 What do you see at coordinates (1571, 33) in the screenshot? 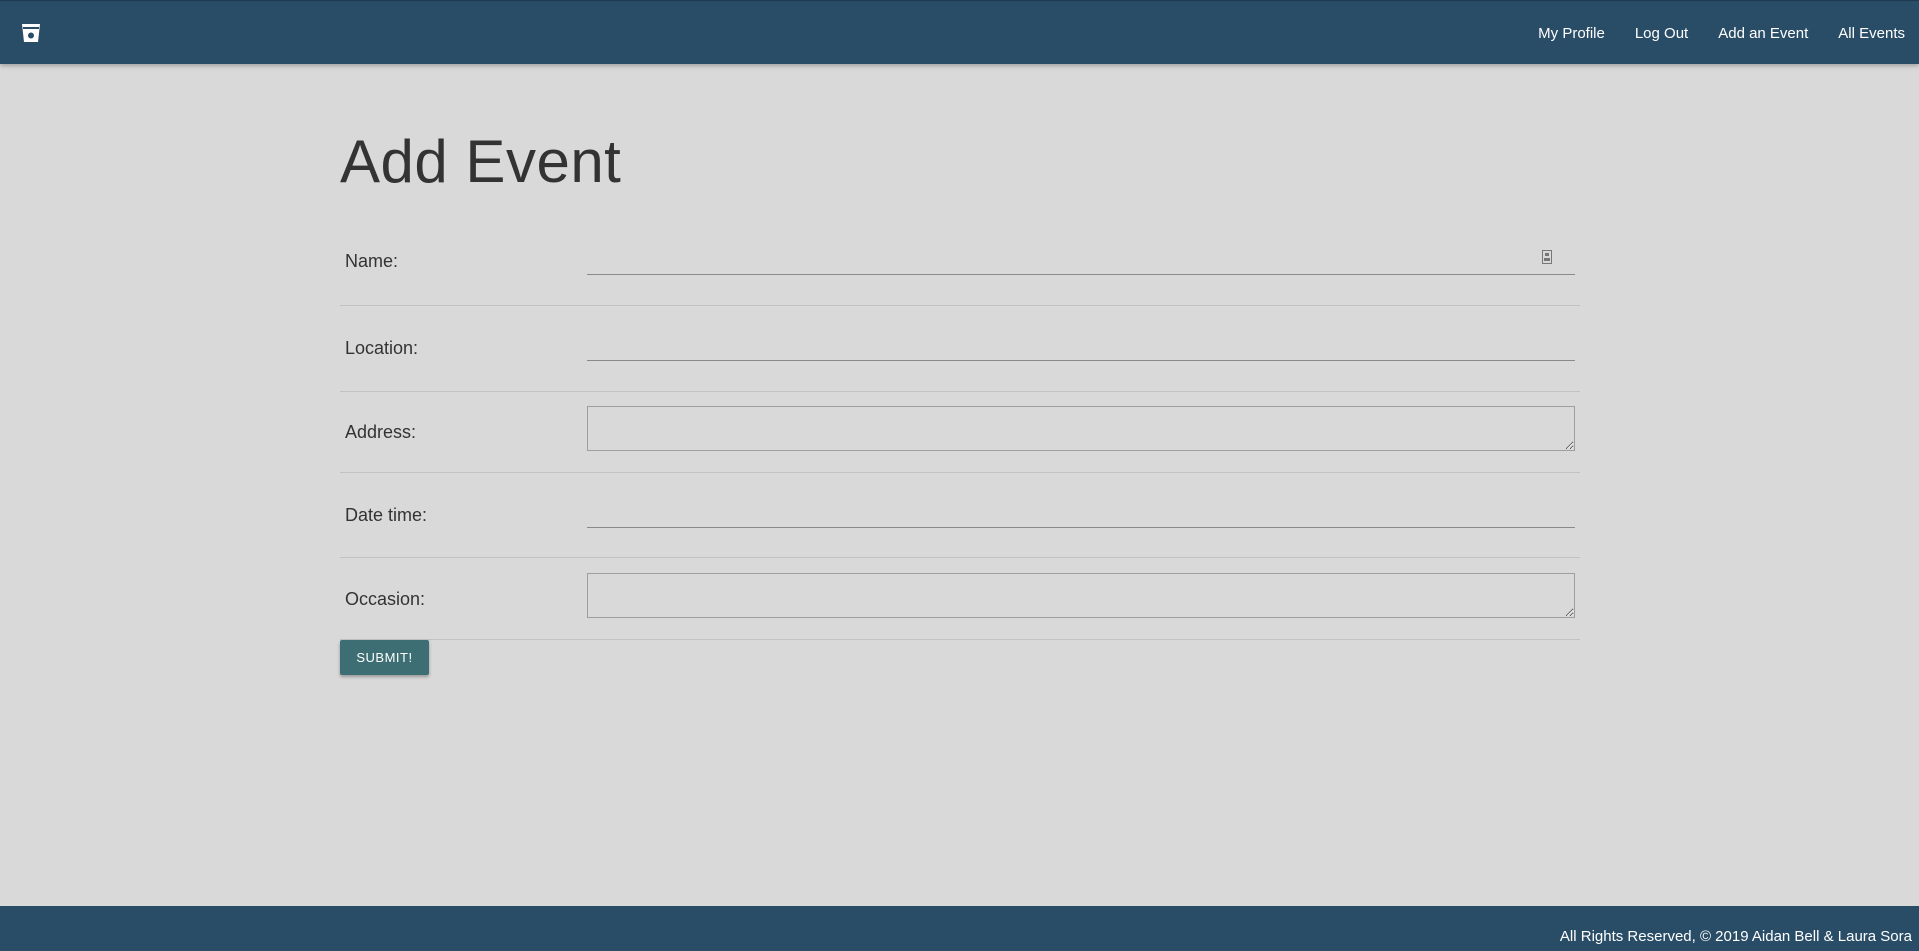
I see `nav-link-my-profile: My Profile` at bounding box center [1571, 33].